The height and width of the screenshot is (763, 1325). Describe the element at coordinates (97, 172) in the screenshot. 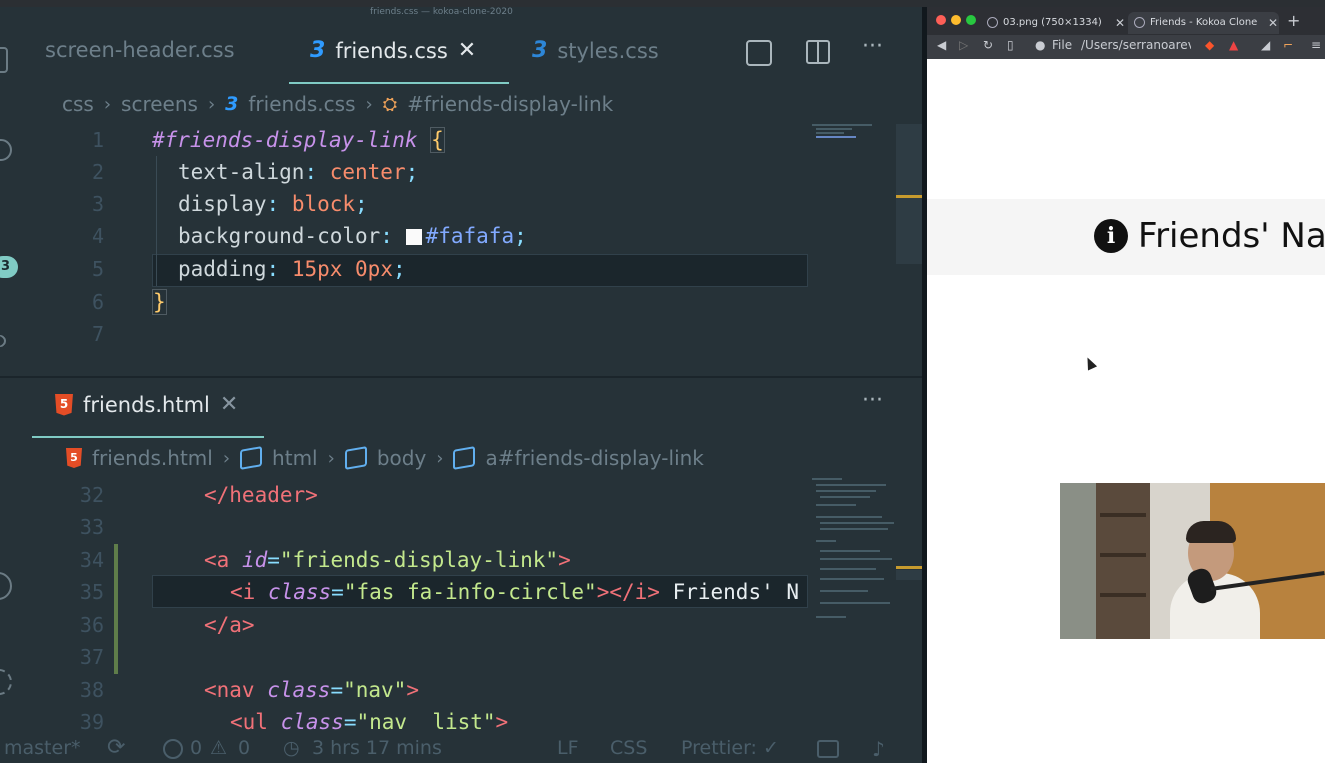

I see `line-number: 2` at that location.